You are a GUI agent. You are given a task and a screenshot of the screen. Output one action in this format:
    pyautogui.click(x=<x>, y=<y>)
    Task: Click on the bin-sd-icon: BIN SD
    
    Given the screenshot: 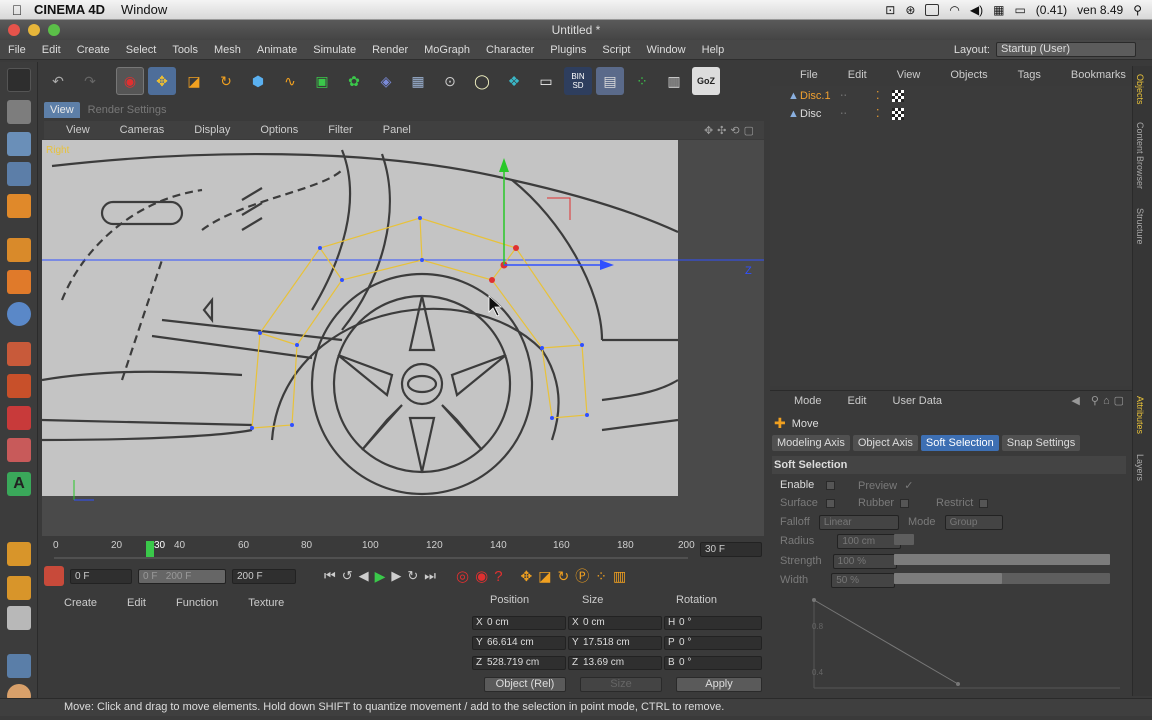 What is the action you would take?
    pyautogui.click(x=578, y=81)
    